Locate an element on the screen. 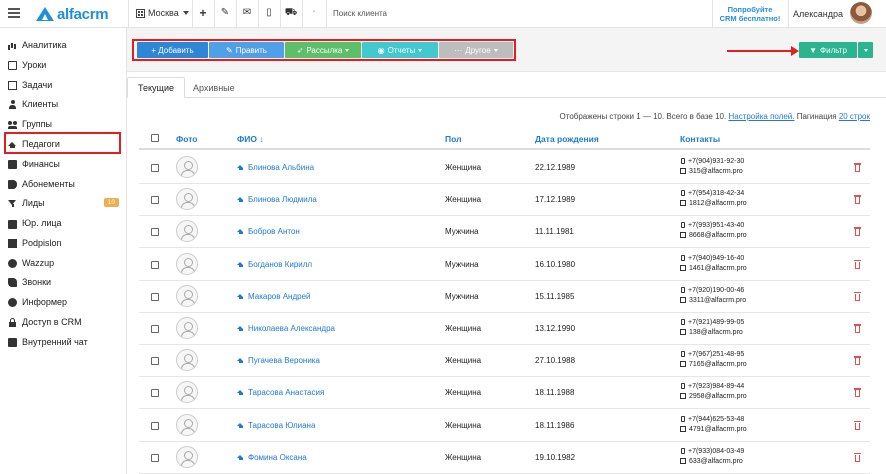 The height and width of the screenshot is (474, 886). sidebar-item-calls: Звонки is located at coordinates (65, 282).